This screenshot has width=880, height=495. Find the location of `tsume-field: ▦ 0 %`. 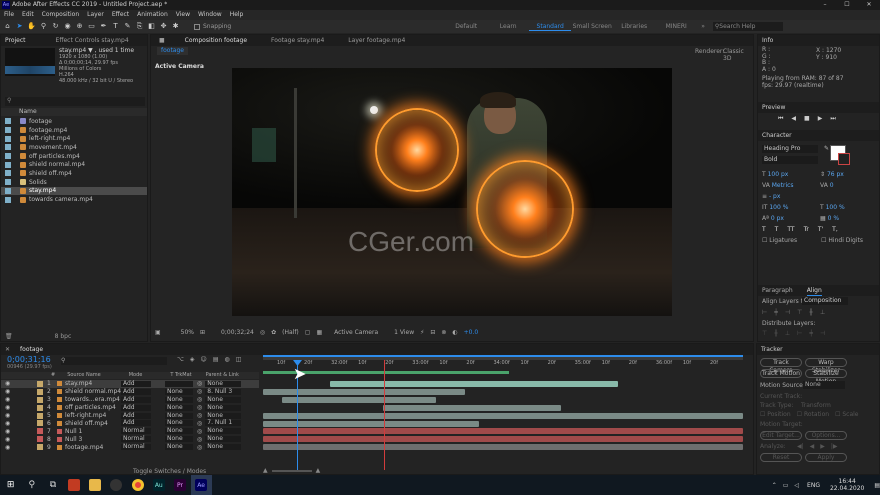

tsume-field: ▦ 0 % is located at coordinates (829, 218).